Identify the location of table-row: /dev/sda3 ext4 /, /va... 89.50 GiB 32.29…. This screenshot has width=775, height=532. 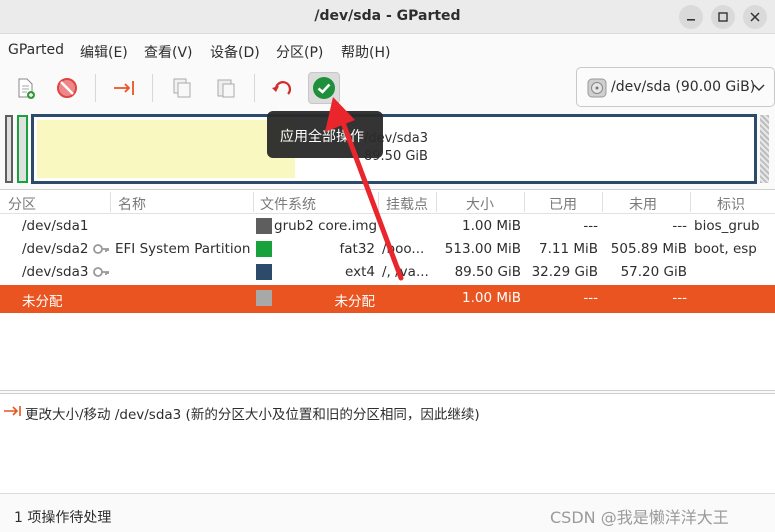
(387, 272).